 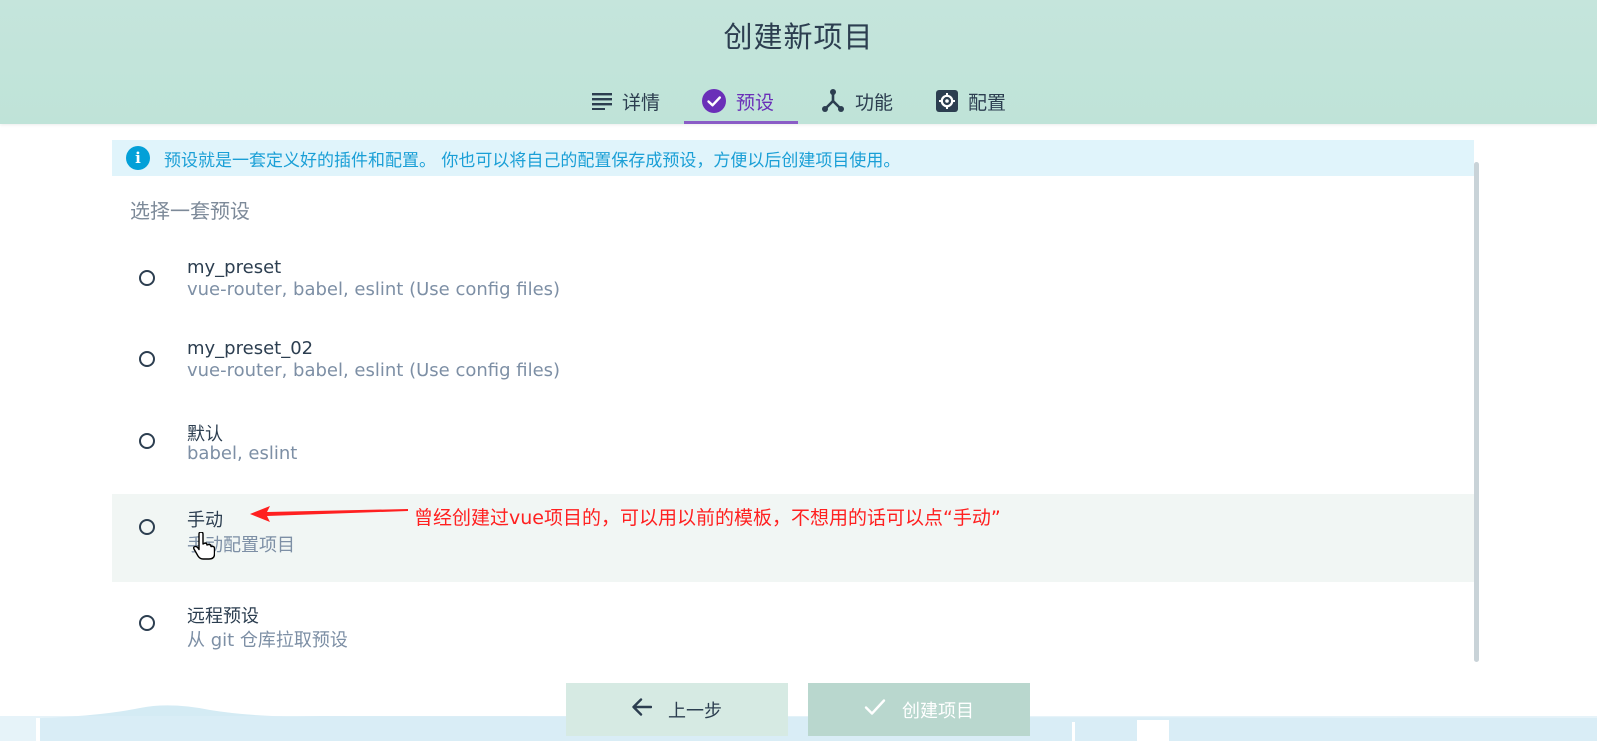 I want to click on tab-presets: 预设, so click(x=741, y=101).